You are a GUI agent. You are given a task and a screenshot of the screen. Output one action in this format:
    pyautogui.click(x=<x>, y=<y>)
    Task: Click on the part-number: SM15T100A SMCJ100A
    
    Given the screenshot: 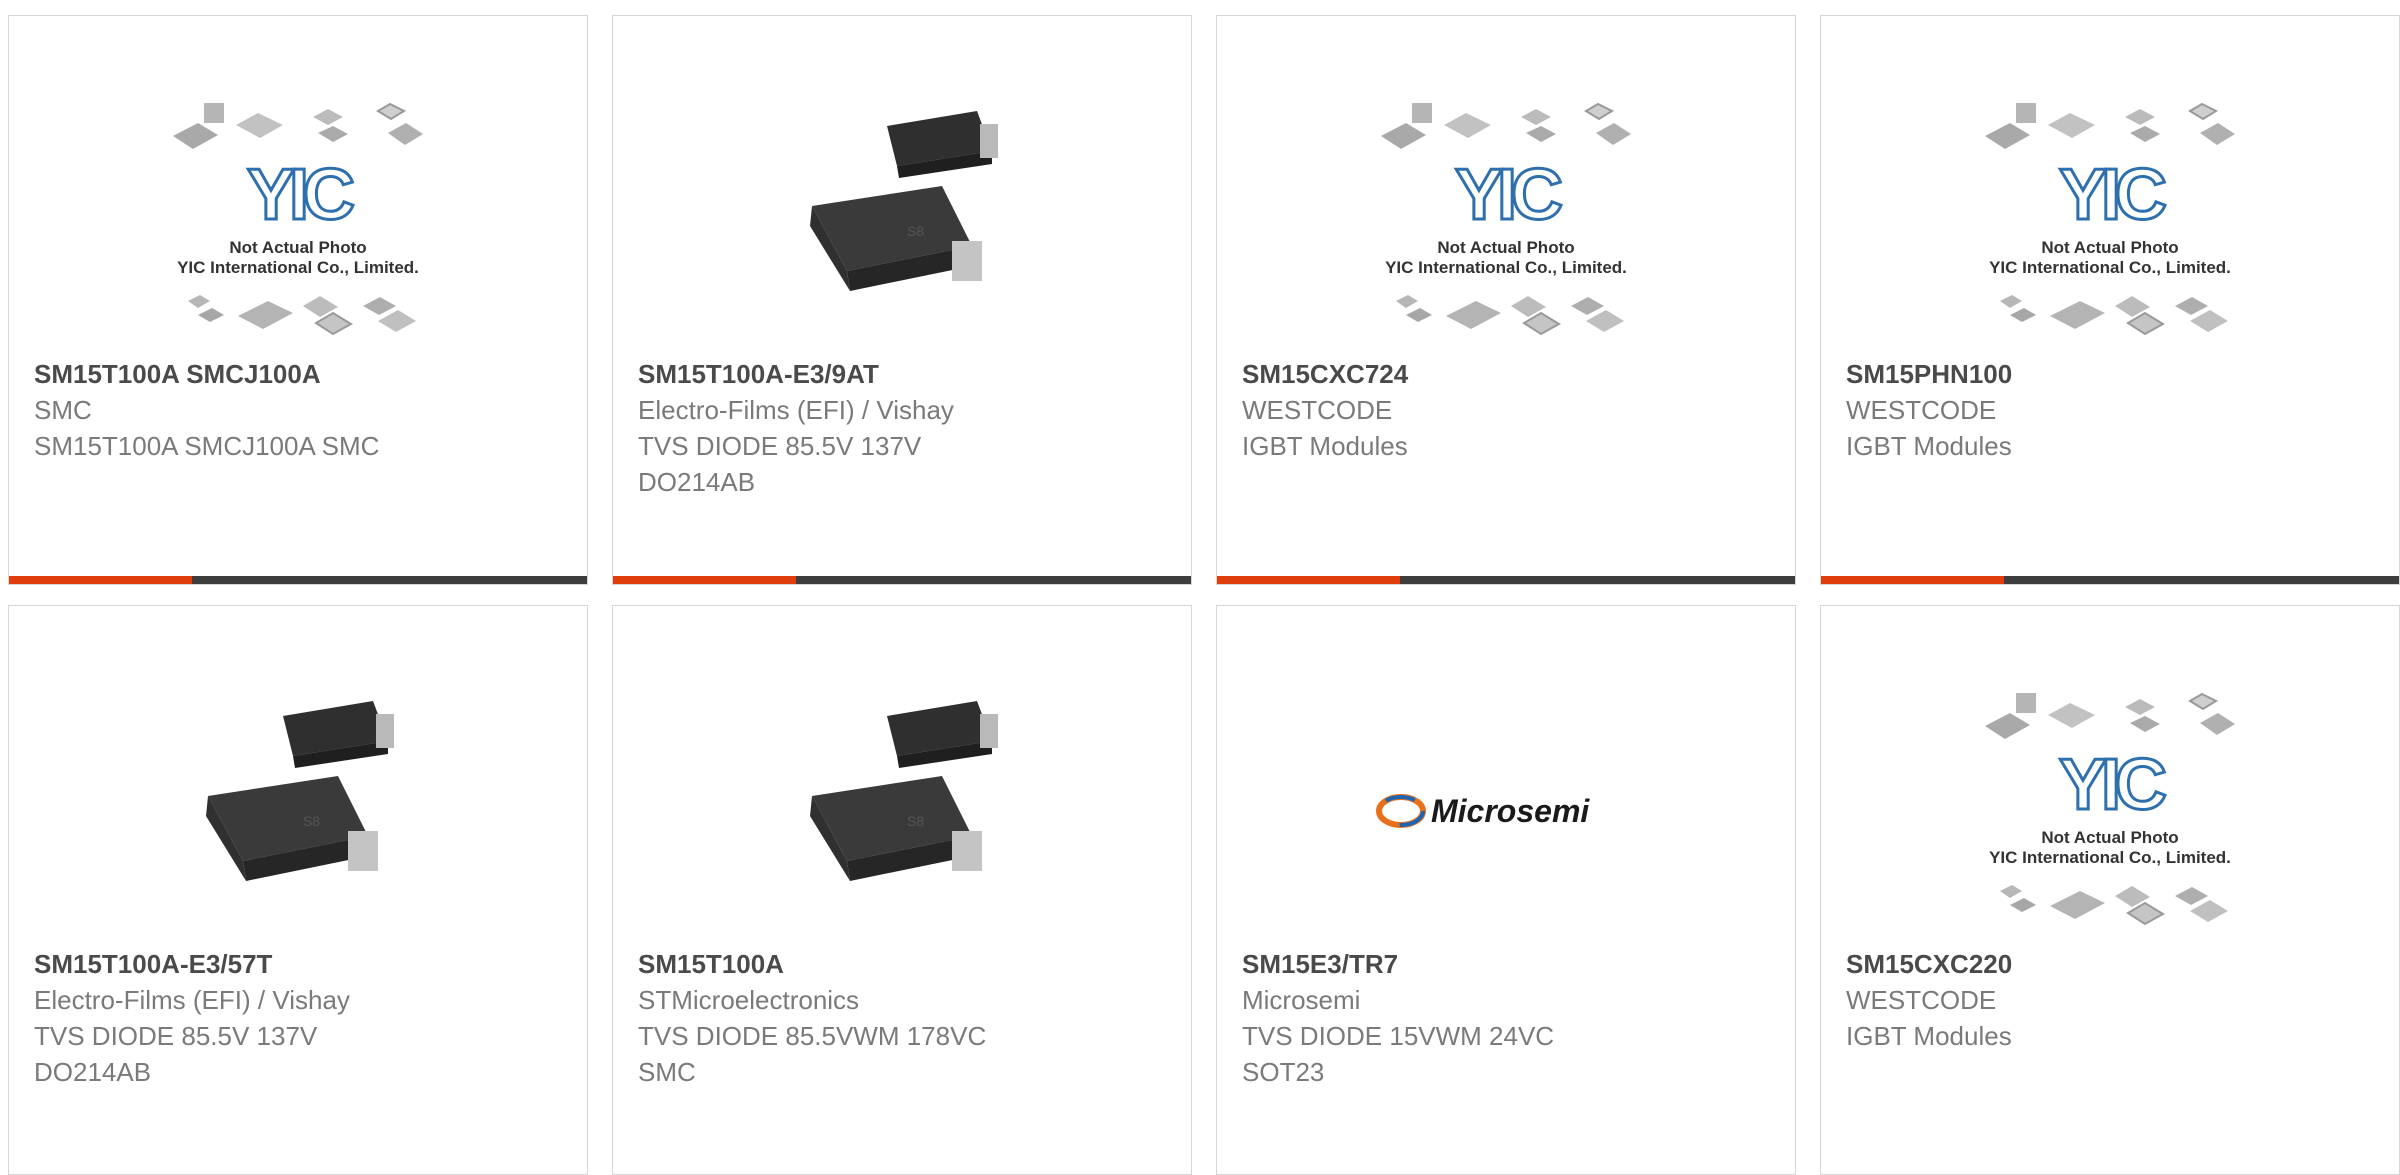 What is the action you would take?
    pyautogui.click(x=300, y=374)
    